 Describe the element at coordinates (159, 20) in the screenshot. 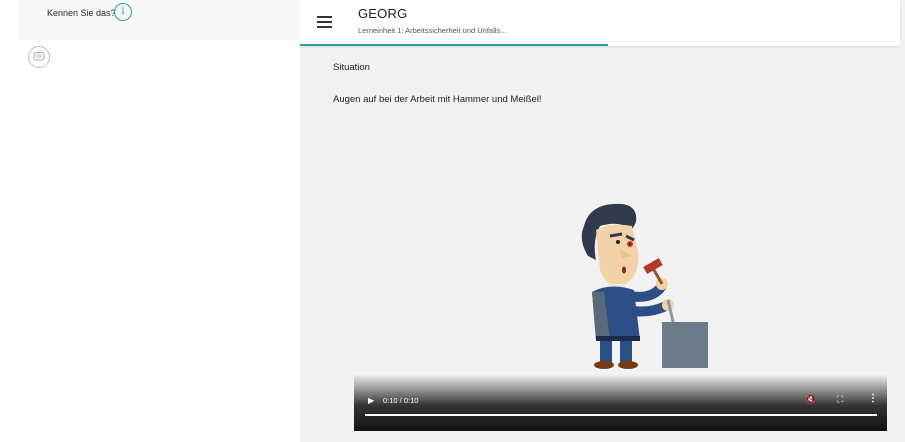

I see `question-card` at that location.